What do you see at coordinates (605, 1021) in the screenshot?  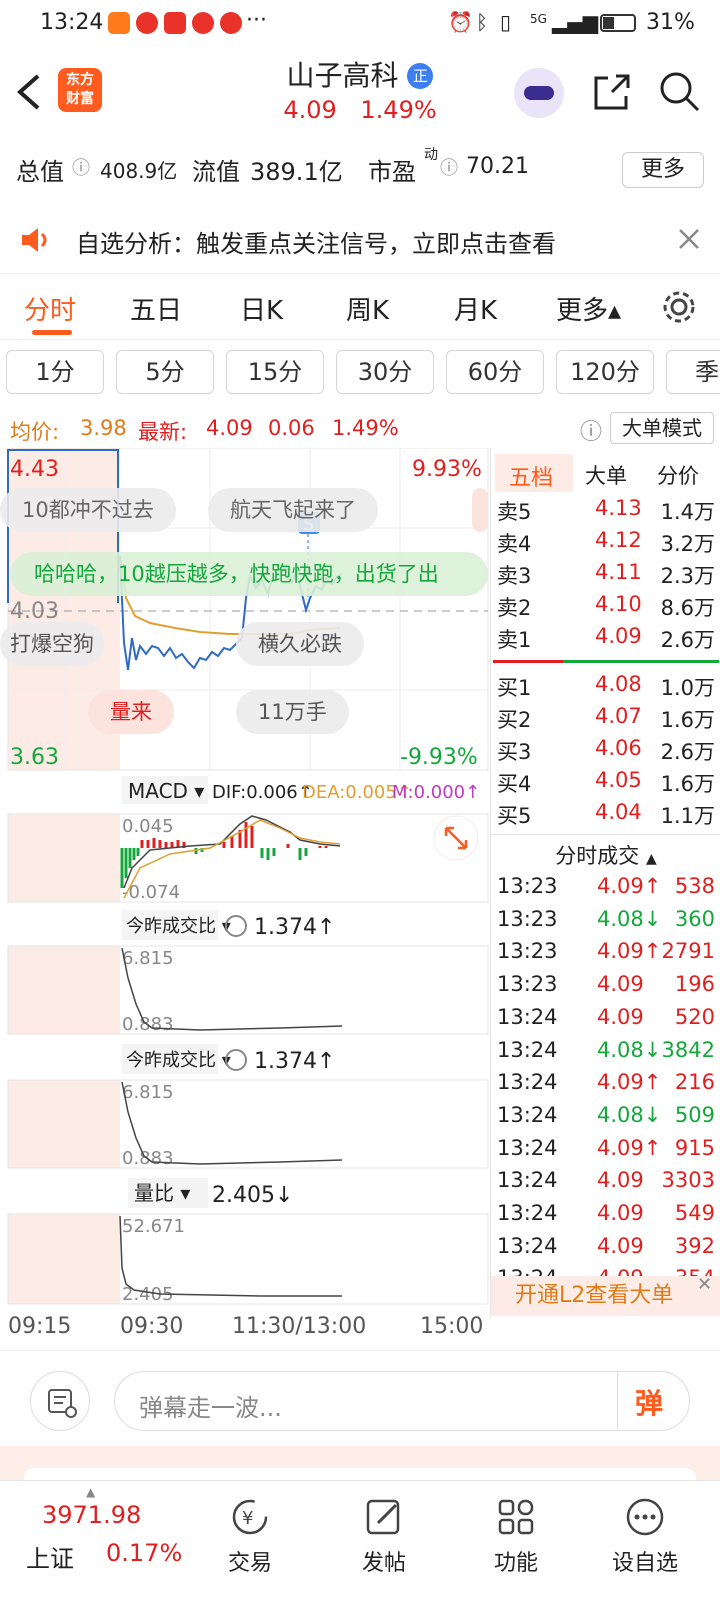 I see `tick-row: 13:24 4.09 520` at bounding box center [605, 1021].